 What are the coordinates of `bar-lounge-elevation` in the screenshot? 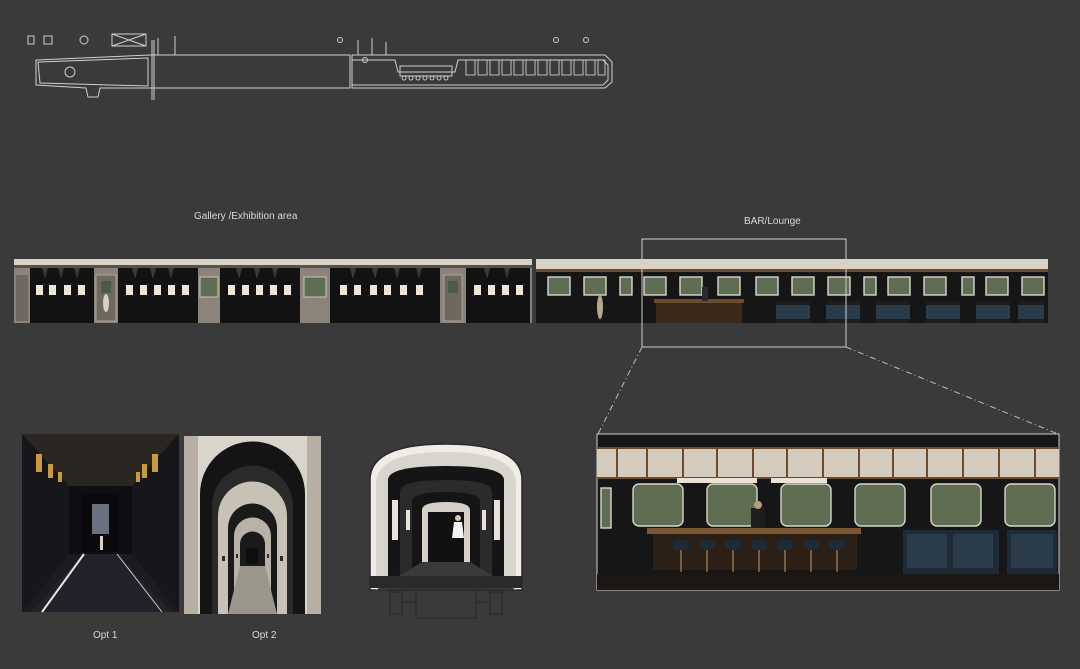 It's located at (792, 291).